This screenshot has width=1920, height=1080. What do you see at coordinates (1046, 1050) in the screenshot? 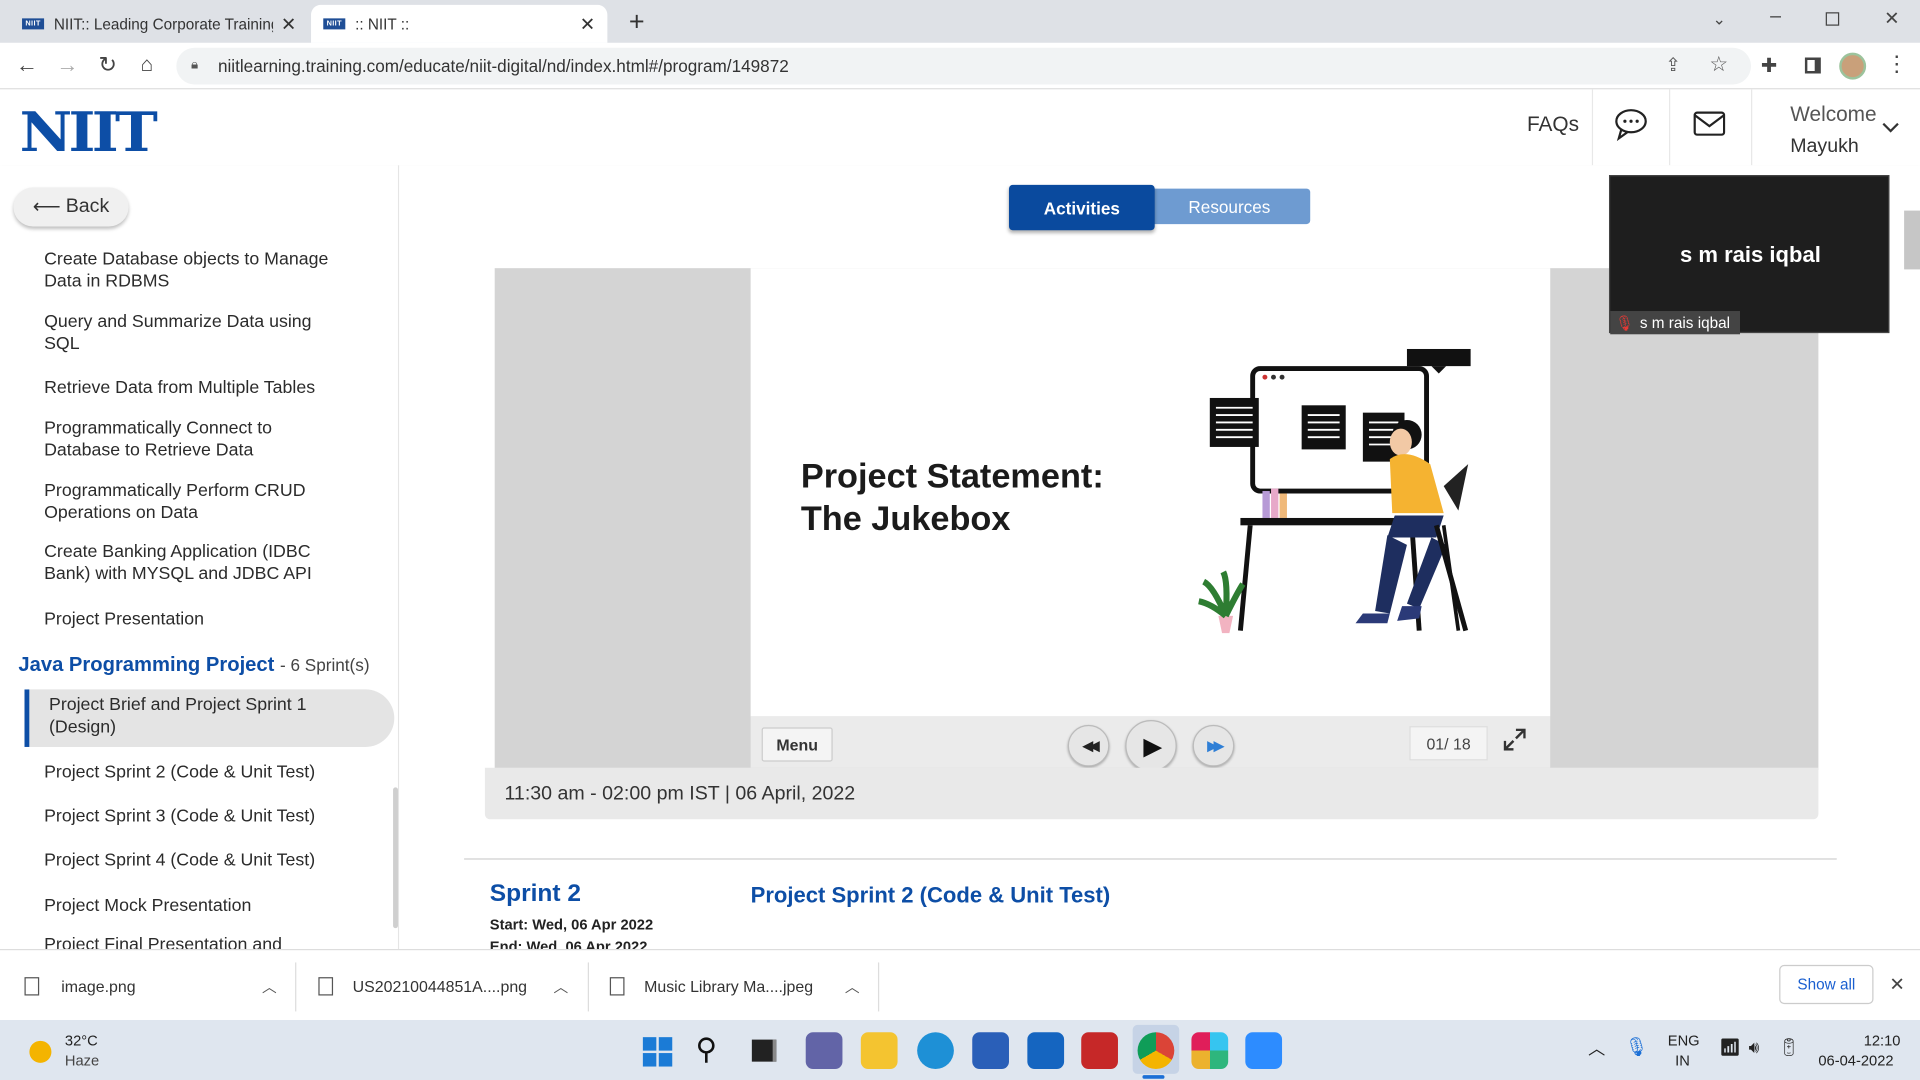
I see `app-icon` at bounding box center [1046, 1050].